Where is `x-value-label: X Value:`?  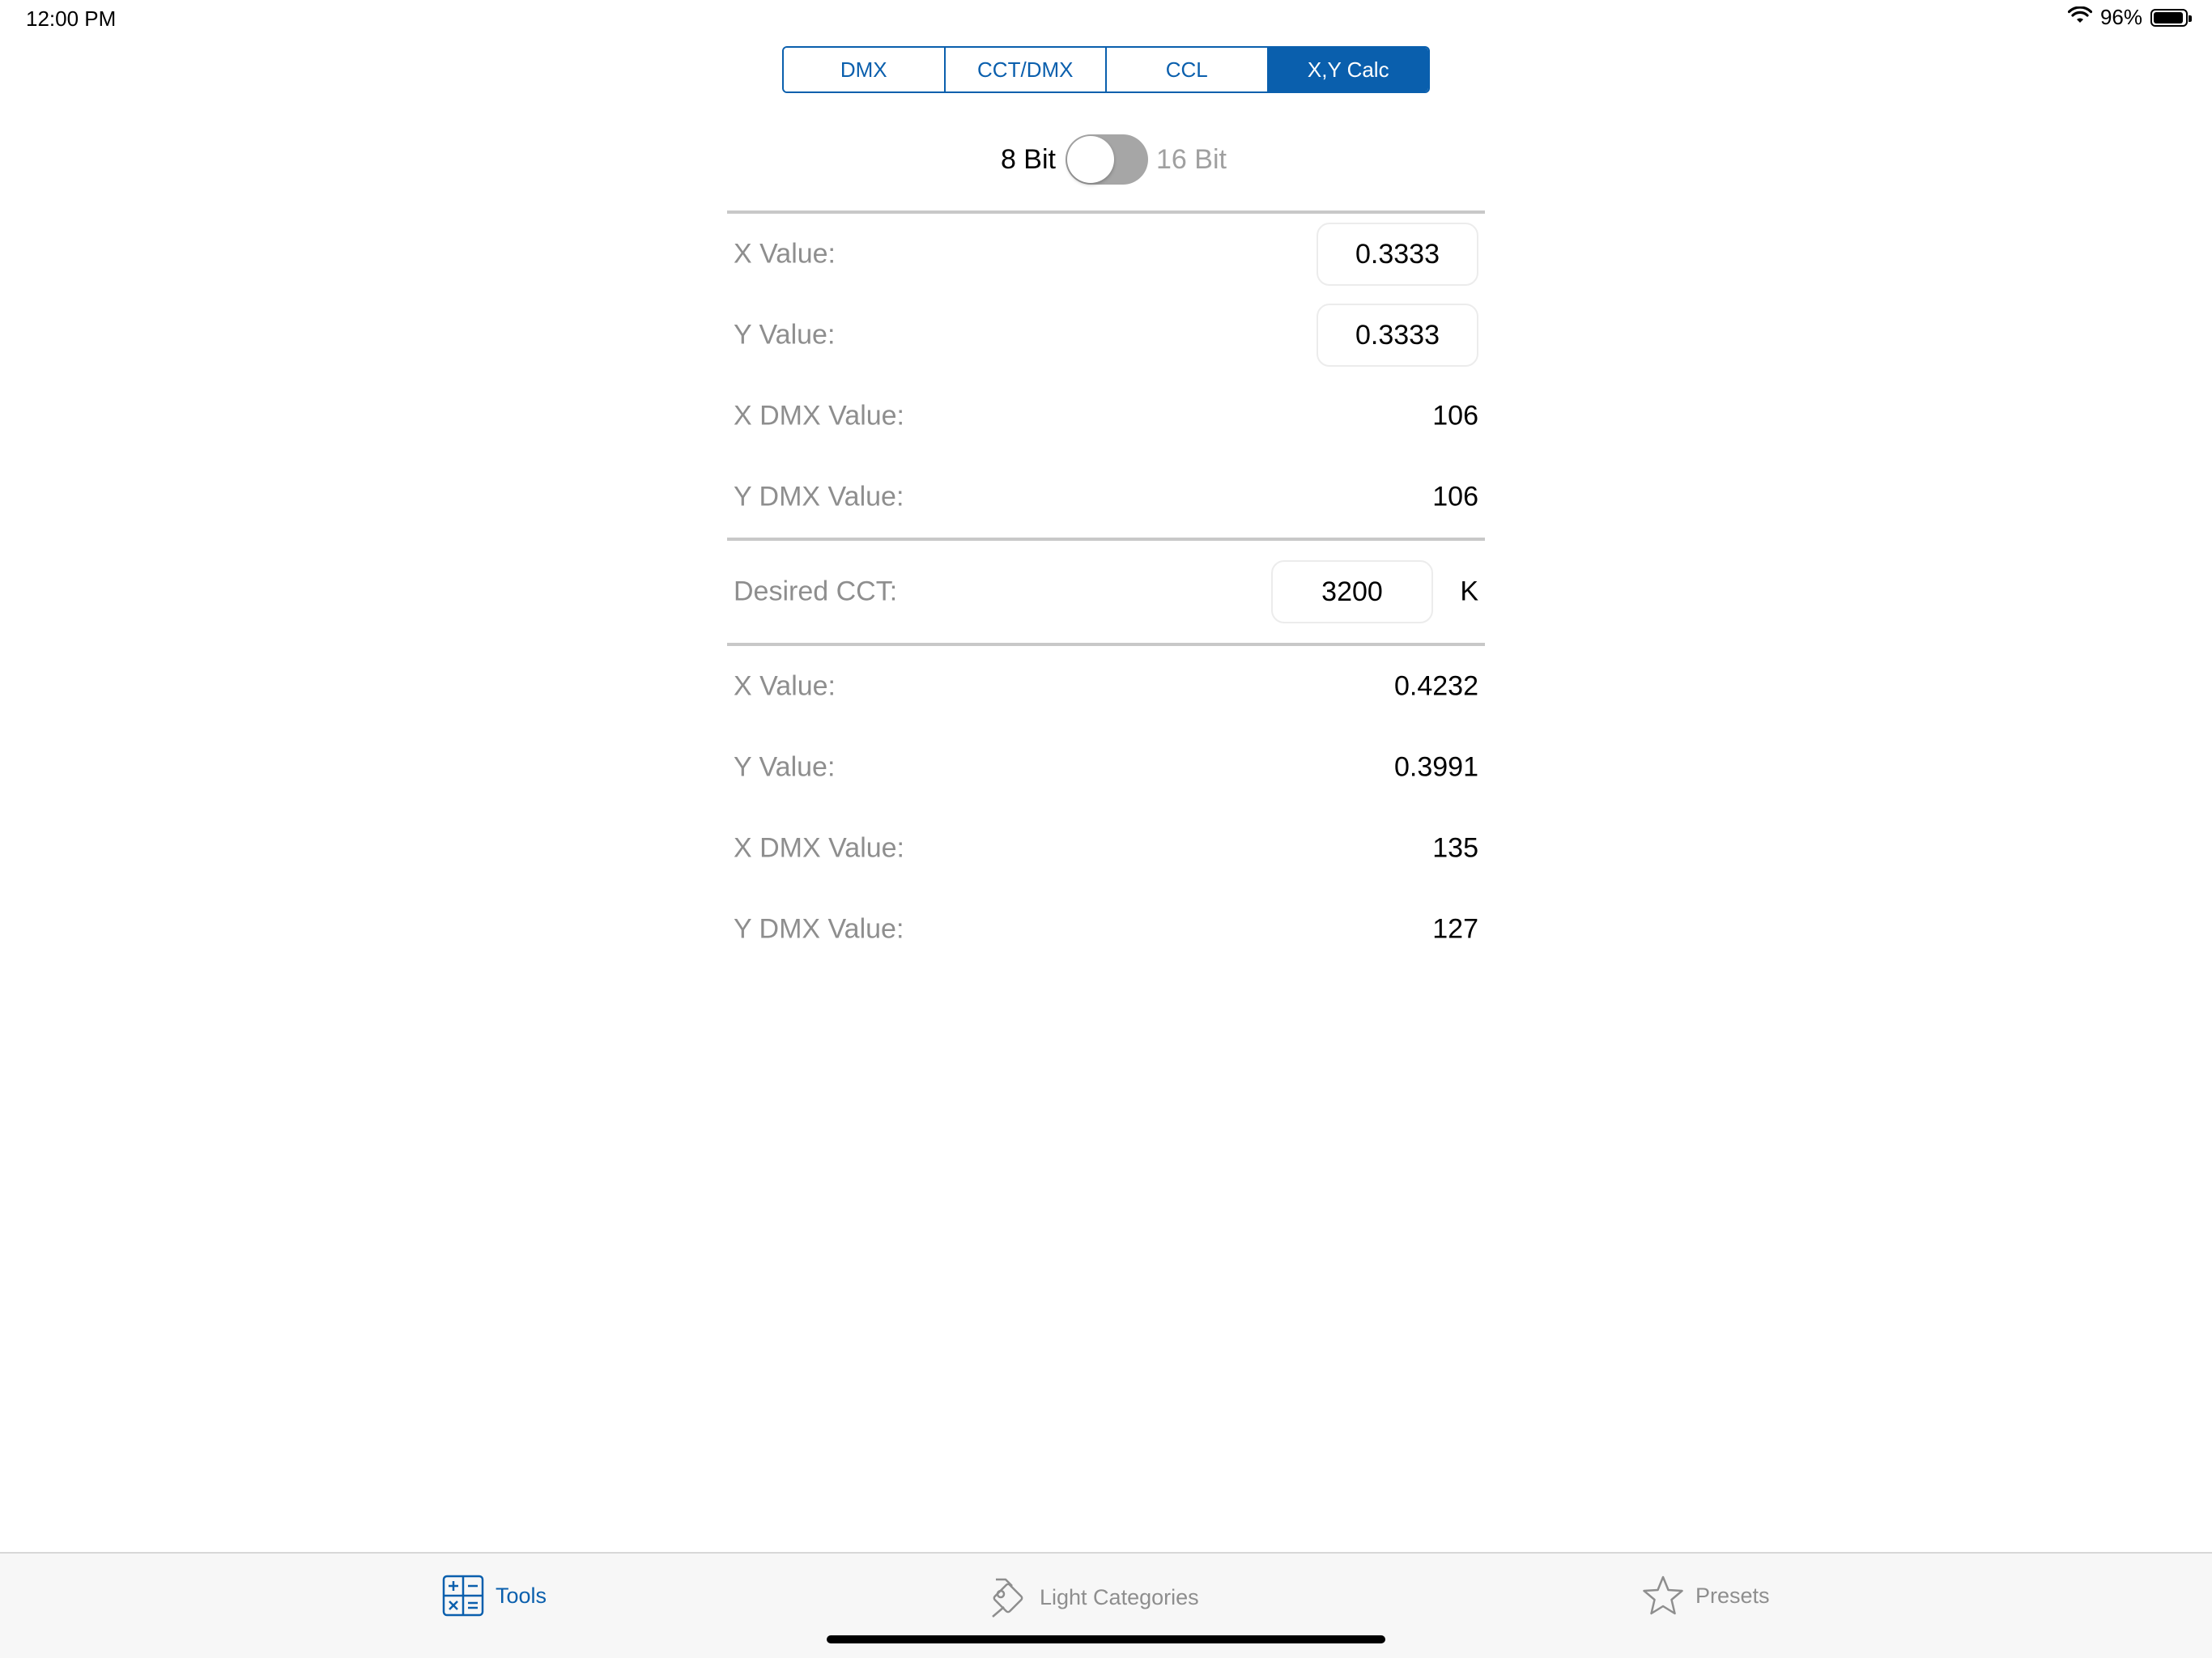
x-value-label: X Value: is located at coordinates (785, 254).